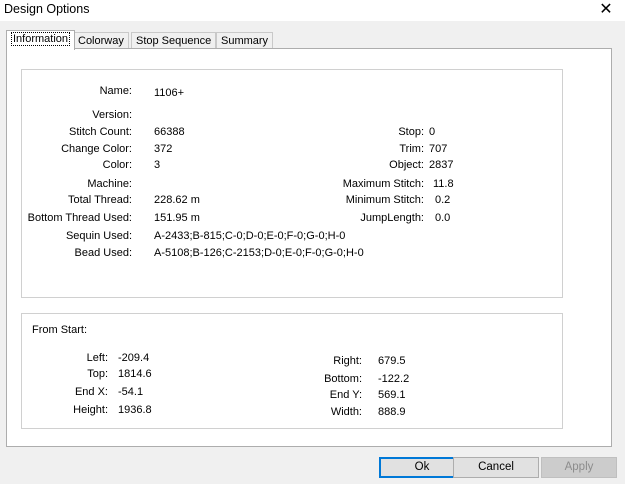 This screenshot has height=484, width=625. What do you see at coordinates (97, 358) in the screenshot?
I see `left-label: Left:` at bounding box center [97, 358].